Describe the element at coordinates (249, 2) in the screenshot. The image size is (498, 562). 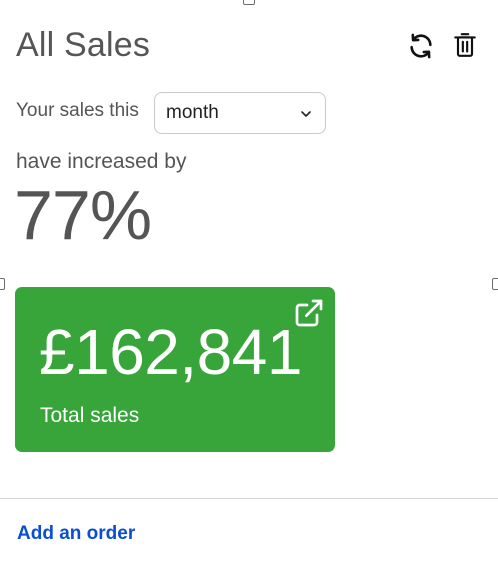
I see `resize-handle-top` at that location.